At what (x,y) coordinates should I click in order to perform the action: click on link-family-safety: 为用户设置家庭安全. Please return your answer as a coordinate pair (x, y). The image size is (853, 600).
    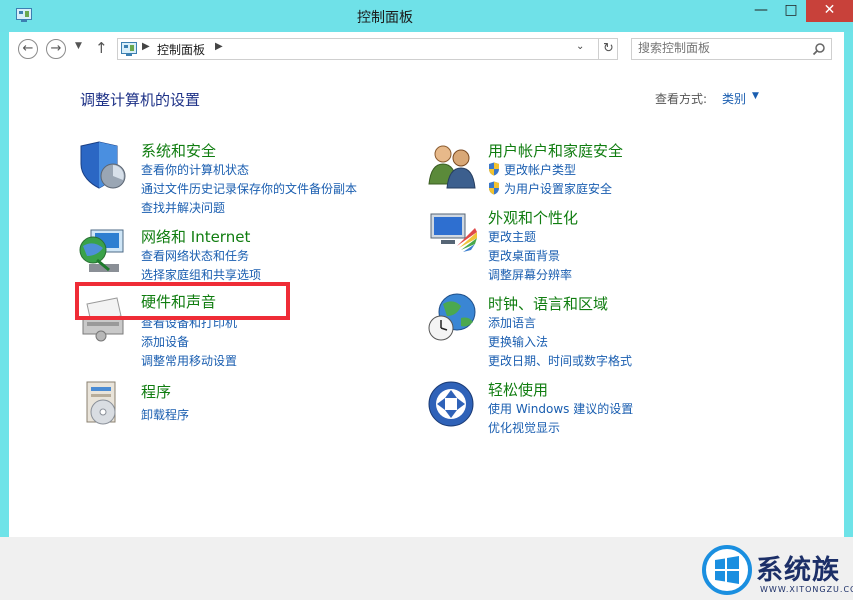
    Looking at the image, I should click on (558, 188).